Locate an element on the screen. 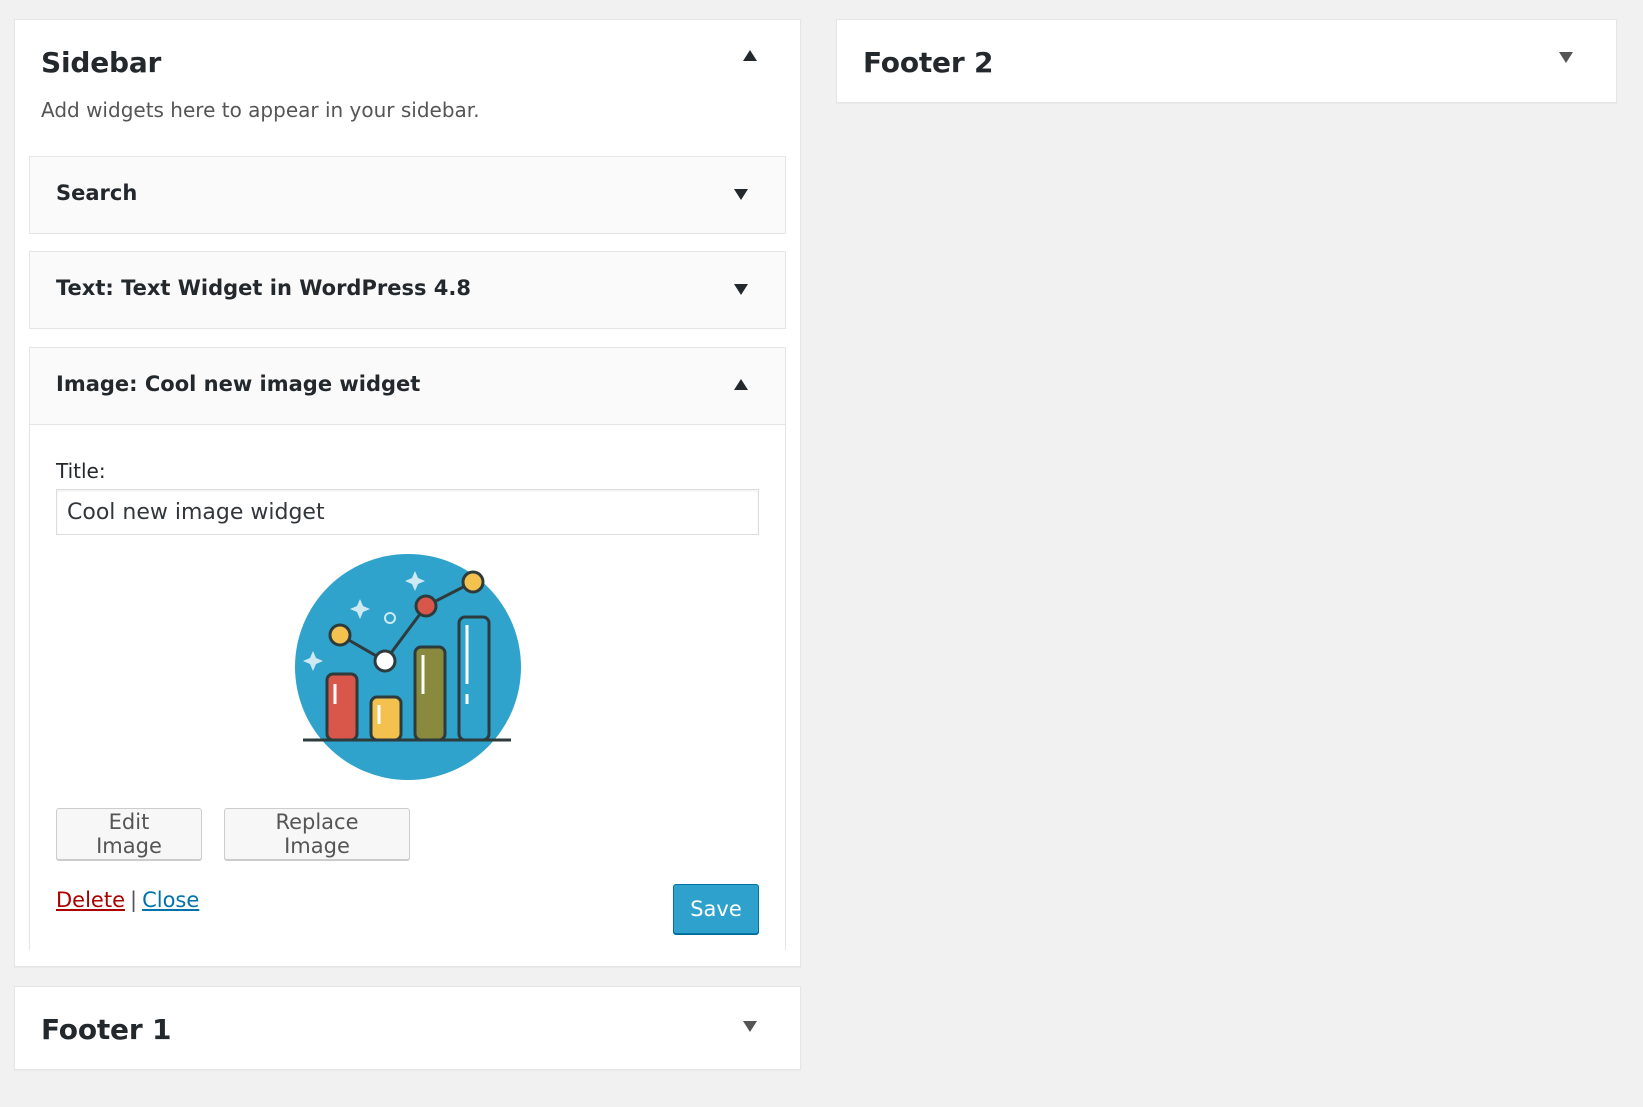 The image size is (1643, 1107). image-preview is located at coordinates (408, 667).